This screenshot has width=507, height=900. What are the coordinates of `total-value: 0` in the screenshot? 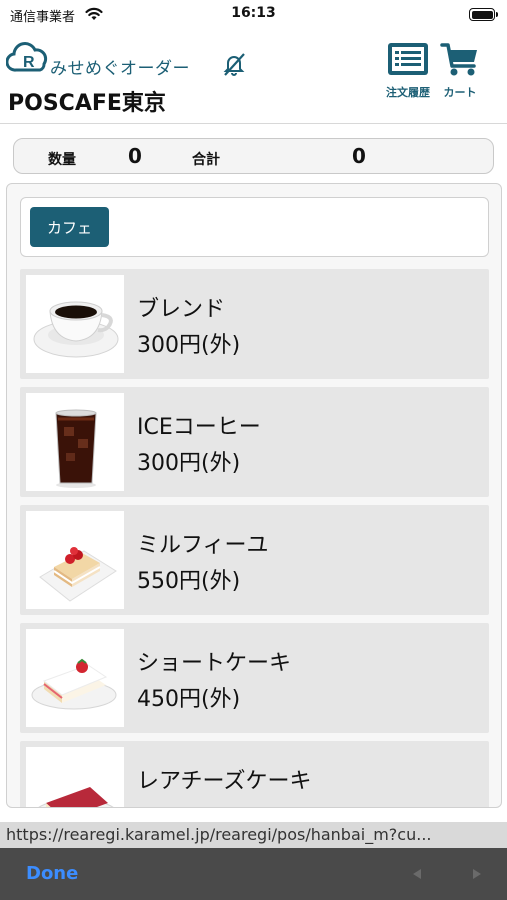 It's located at (359, 156).